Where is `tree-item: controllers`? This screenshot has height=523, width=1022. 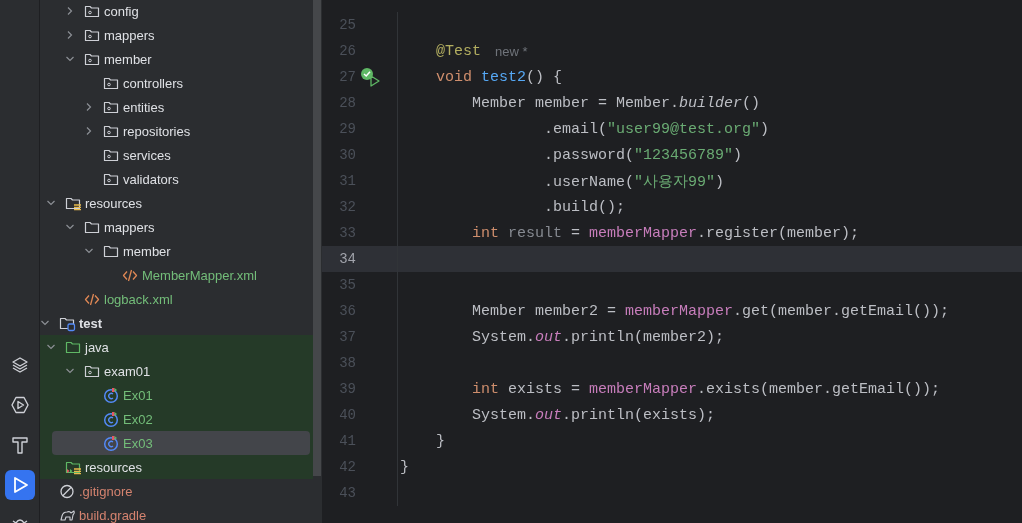
tree-item: controllers is located at coordinates (175, 83).